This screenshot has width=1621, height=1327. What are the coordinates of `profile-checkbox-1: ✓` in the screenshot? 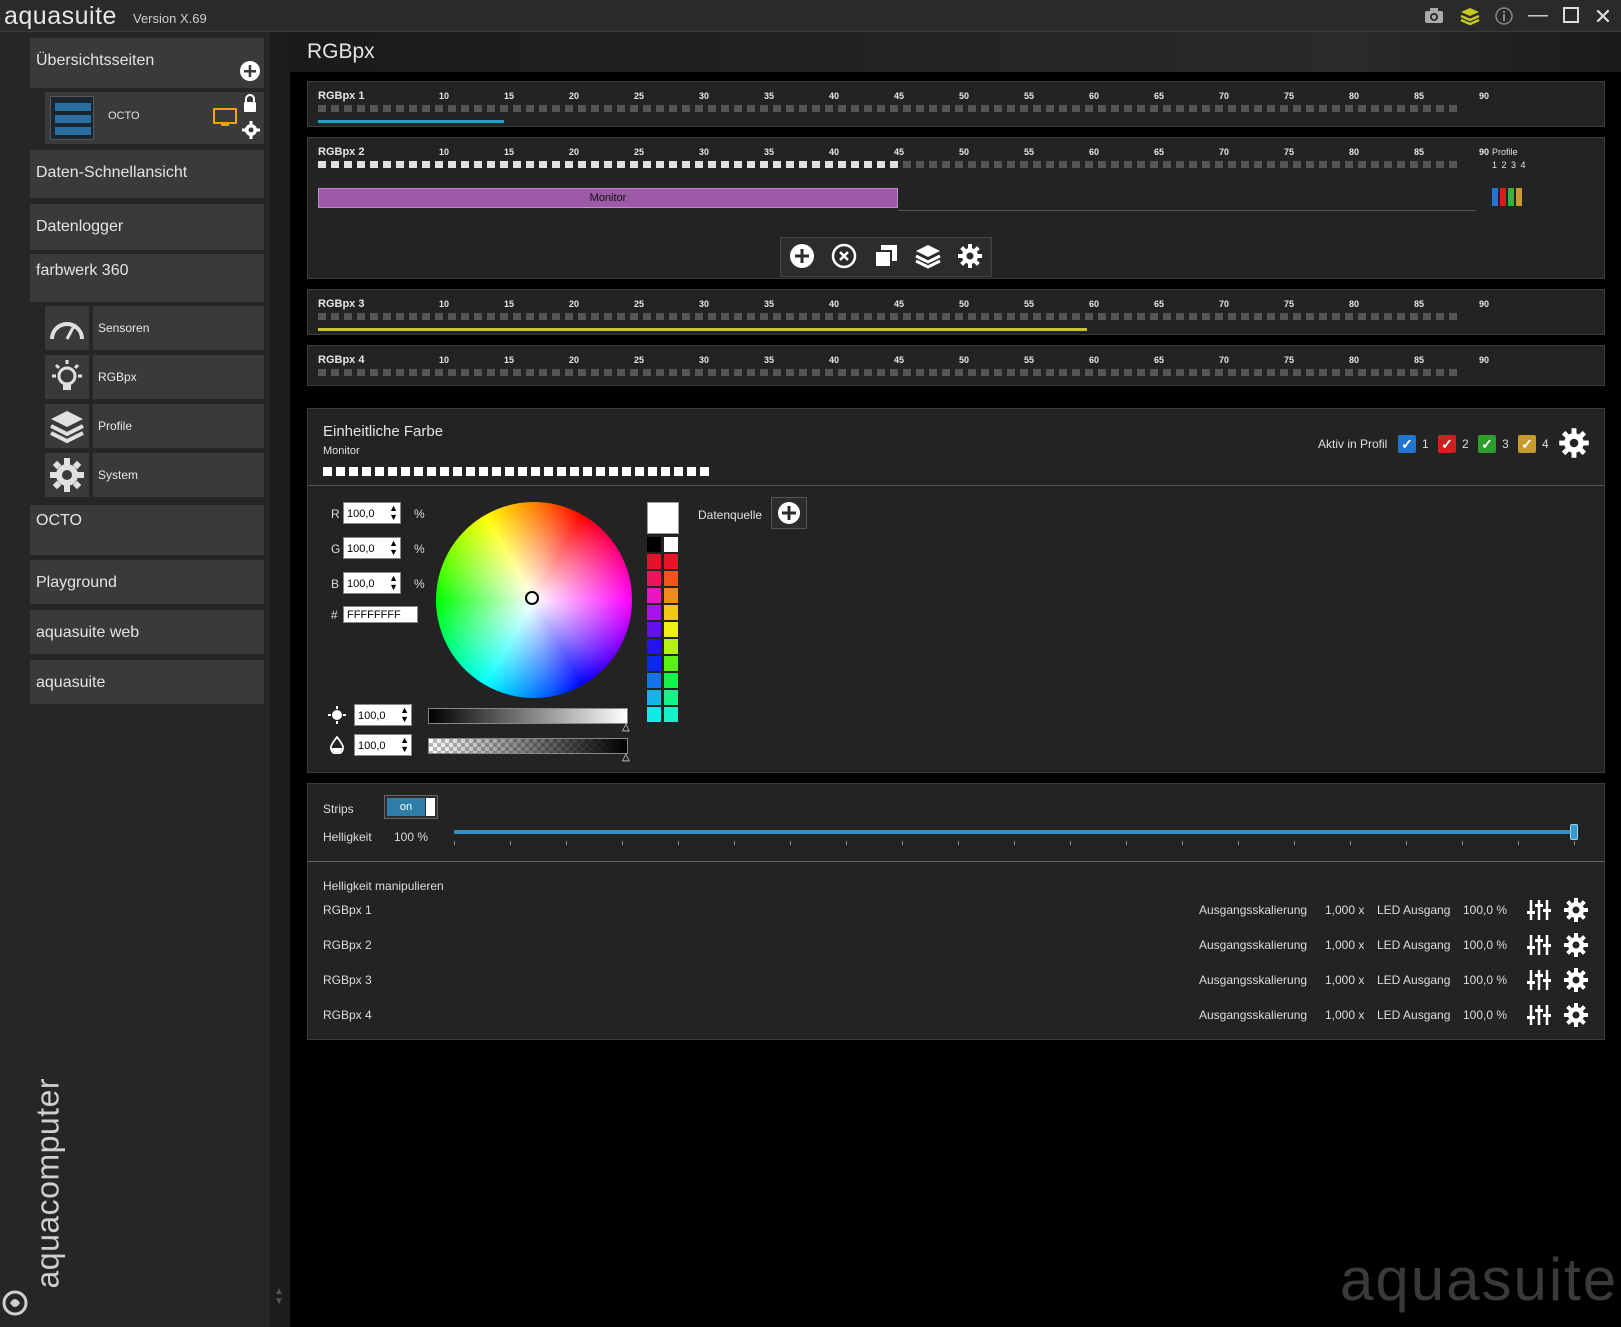 It's located at (1407, 444).